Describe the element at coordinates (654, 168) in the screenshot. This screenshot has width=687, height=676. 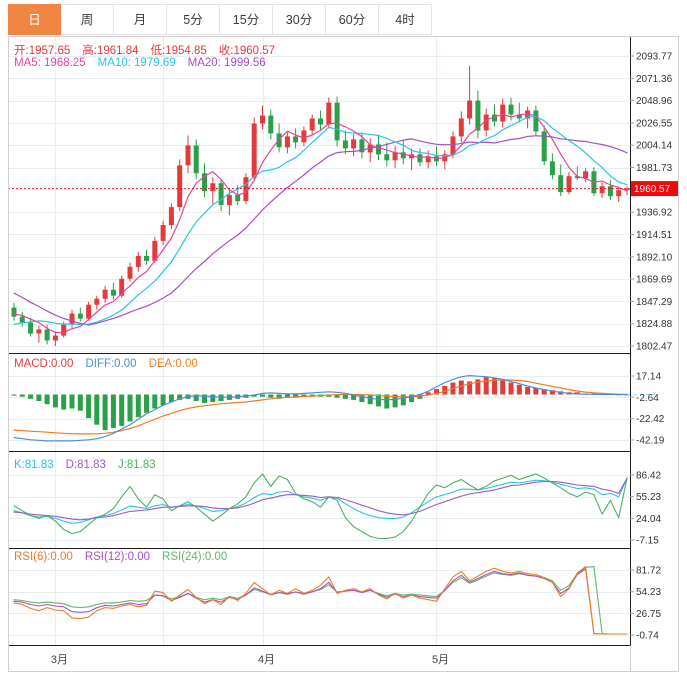
I see `svg-text: 1981.73` at that location.